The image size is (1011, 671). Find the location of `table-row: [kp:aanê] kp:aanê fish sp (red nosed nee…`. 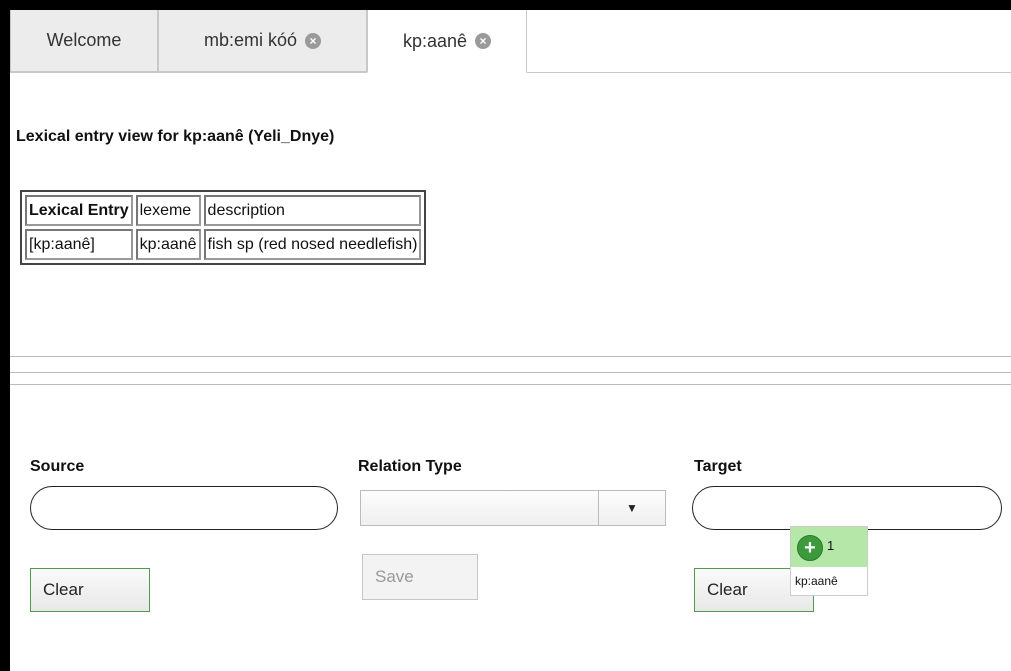

table-row: [kp:aanê] kp:aanê fish sp (red nosed nee… is located at coordinates (223, 244).